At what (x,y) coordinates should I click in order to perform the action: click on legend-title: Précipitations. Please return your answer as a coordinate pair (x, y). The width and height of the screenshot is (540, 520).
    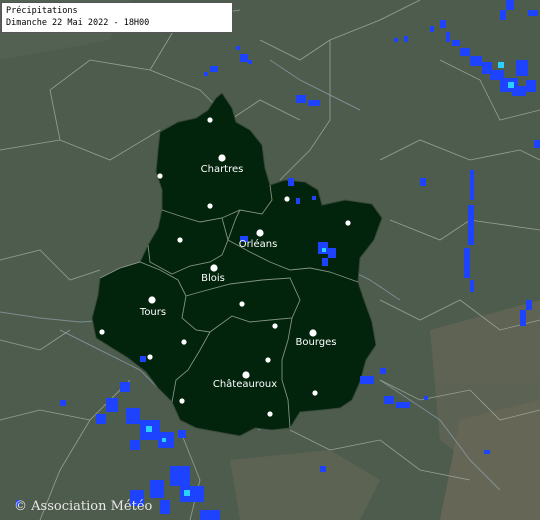
    Looking at the image, I should click on (42, 11).